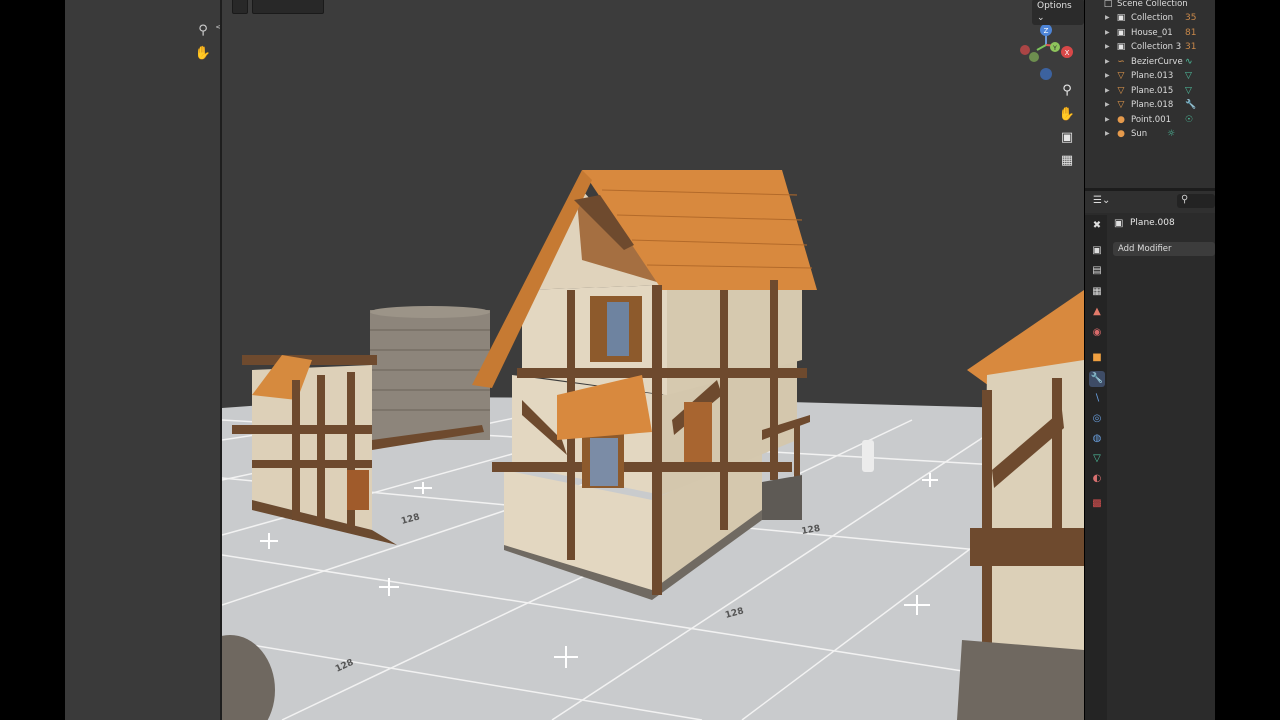 This screenshot has width=1280, height=720. I want to click on stone-tower, so click(430, 373).